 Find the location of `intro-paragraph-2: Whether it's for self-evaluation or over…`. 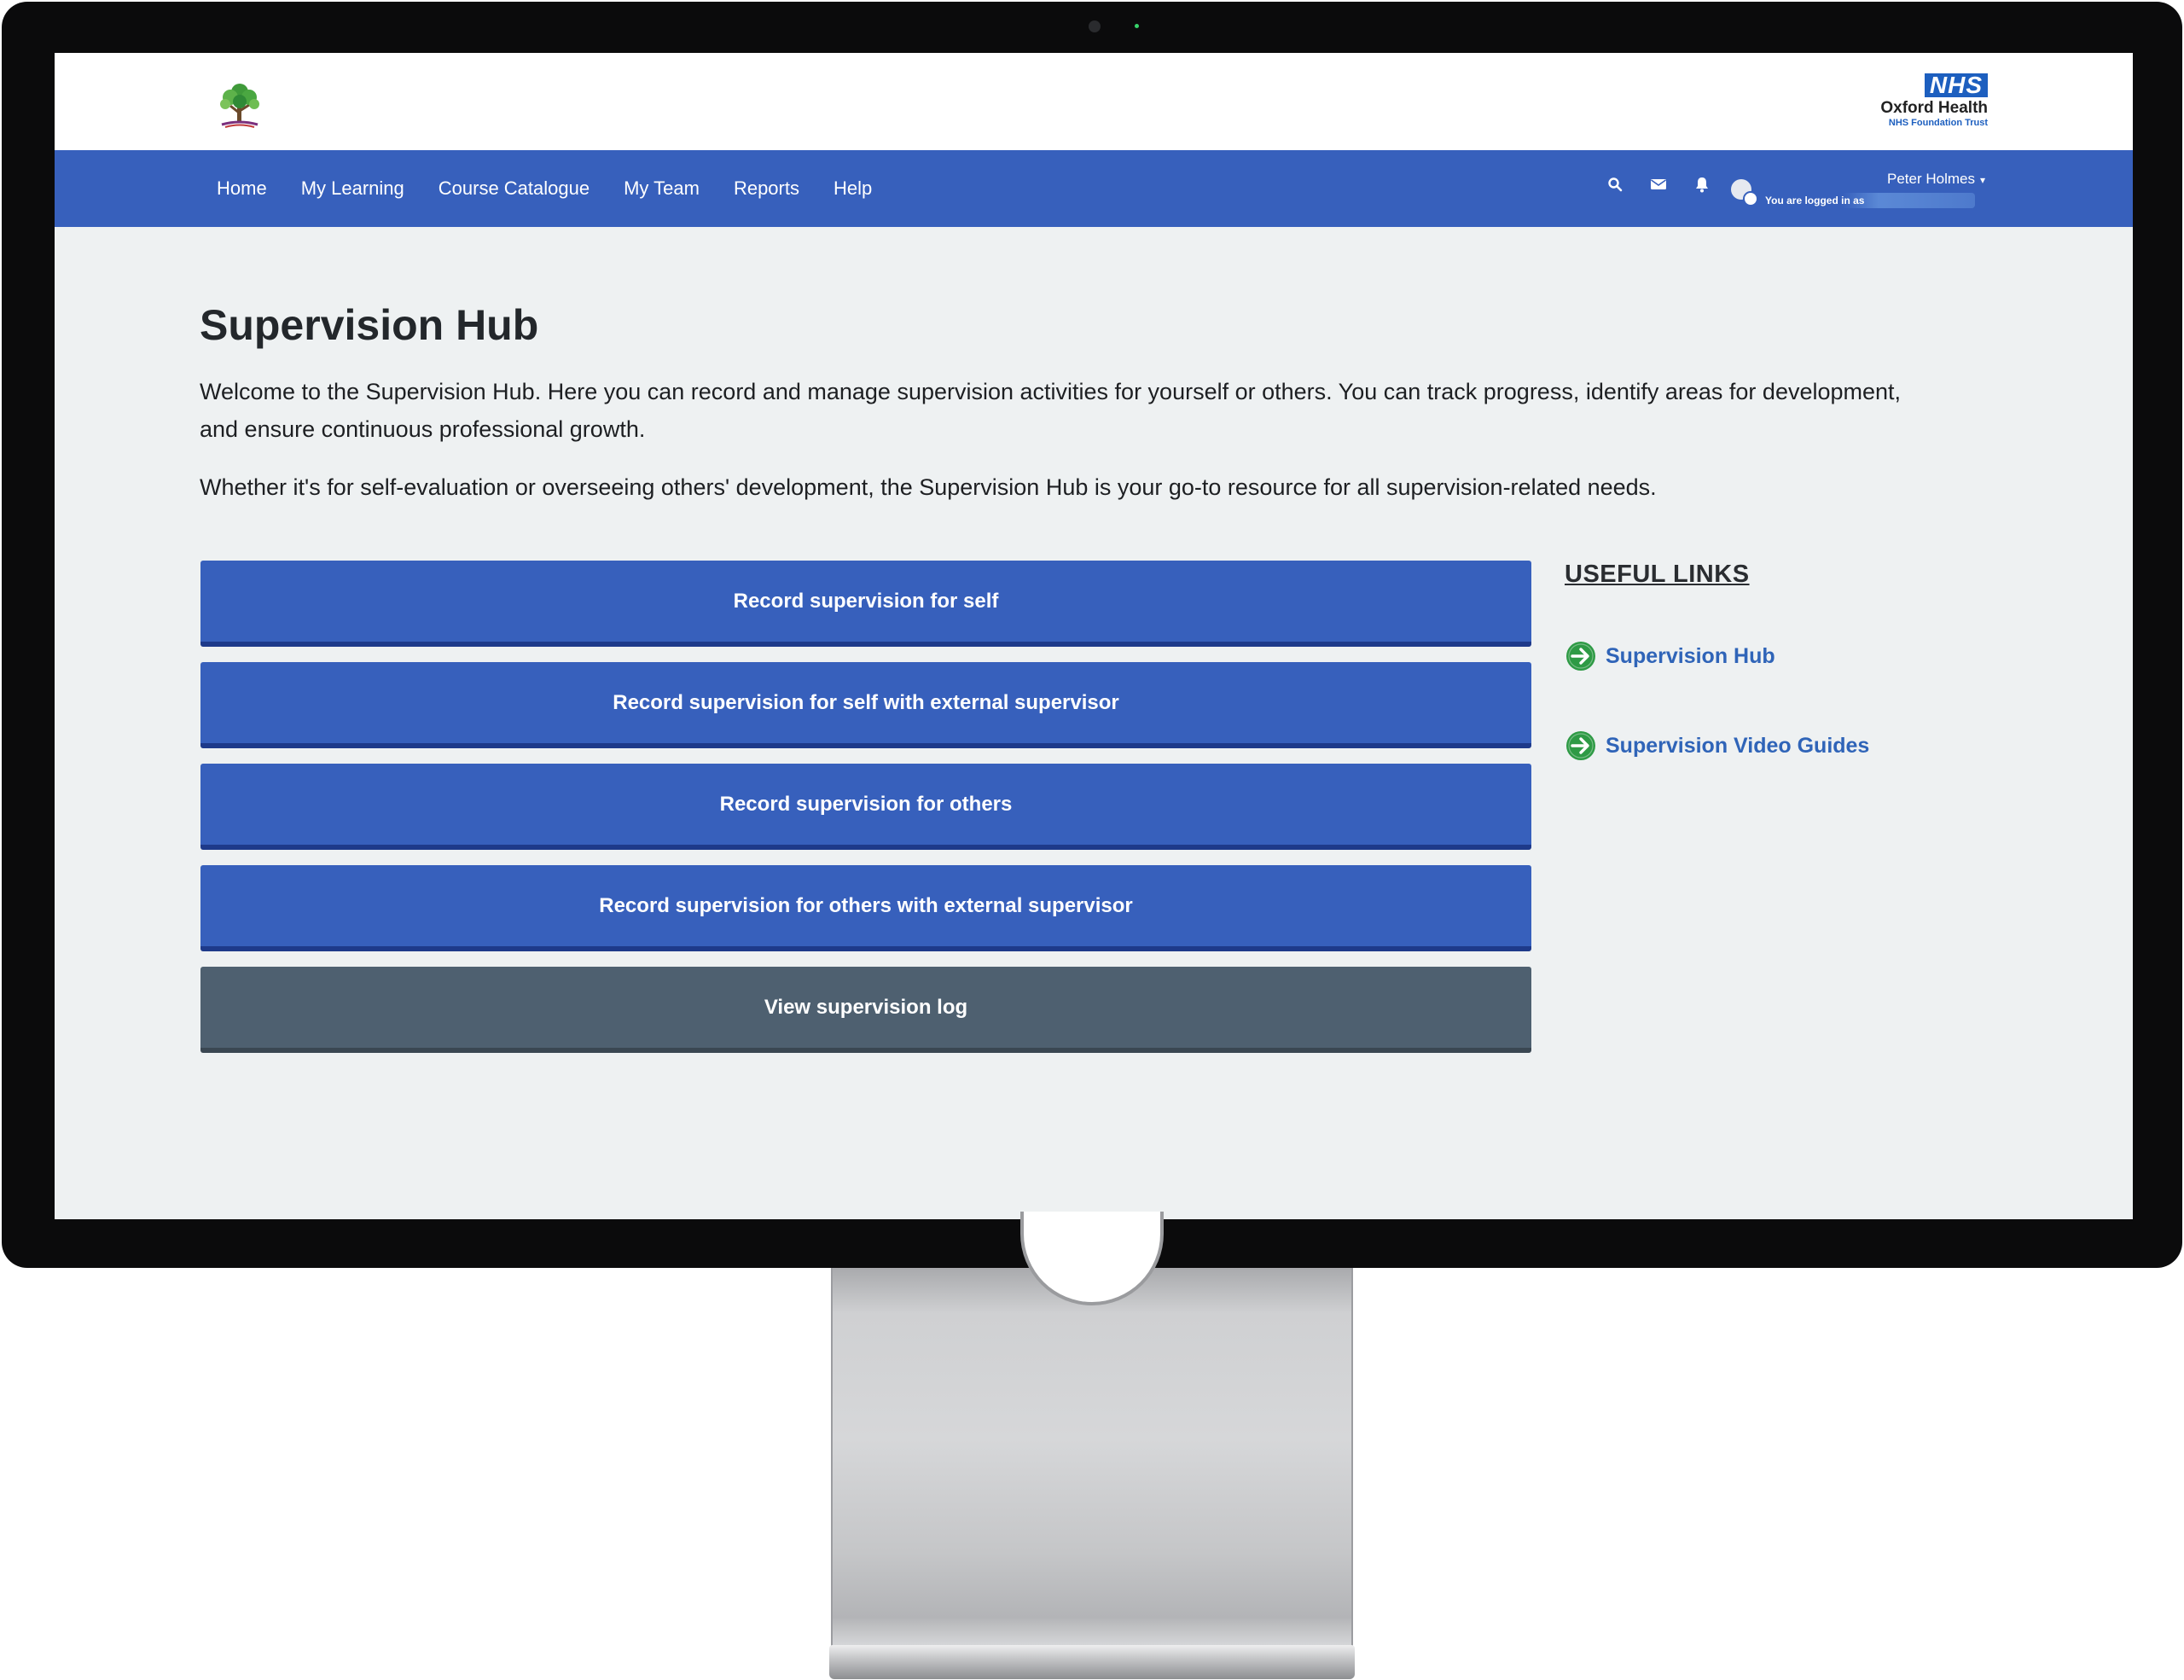

intro-paragraph-2: Whether it's for self-evaluation or over… is located at coordinates (929, 487).